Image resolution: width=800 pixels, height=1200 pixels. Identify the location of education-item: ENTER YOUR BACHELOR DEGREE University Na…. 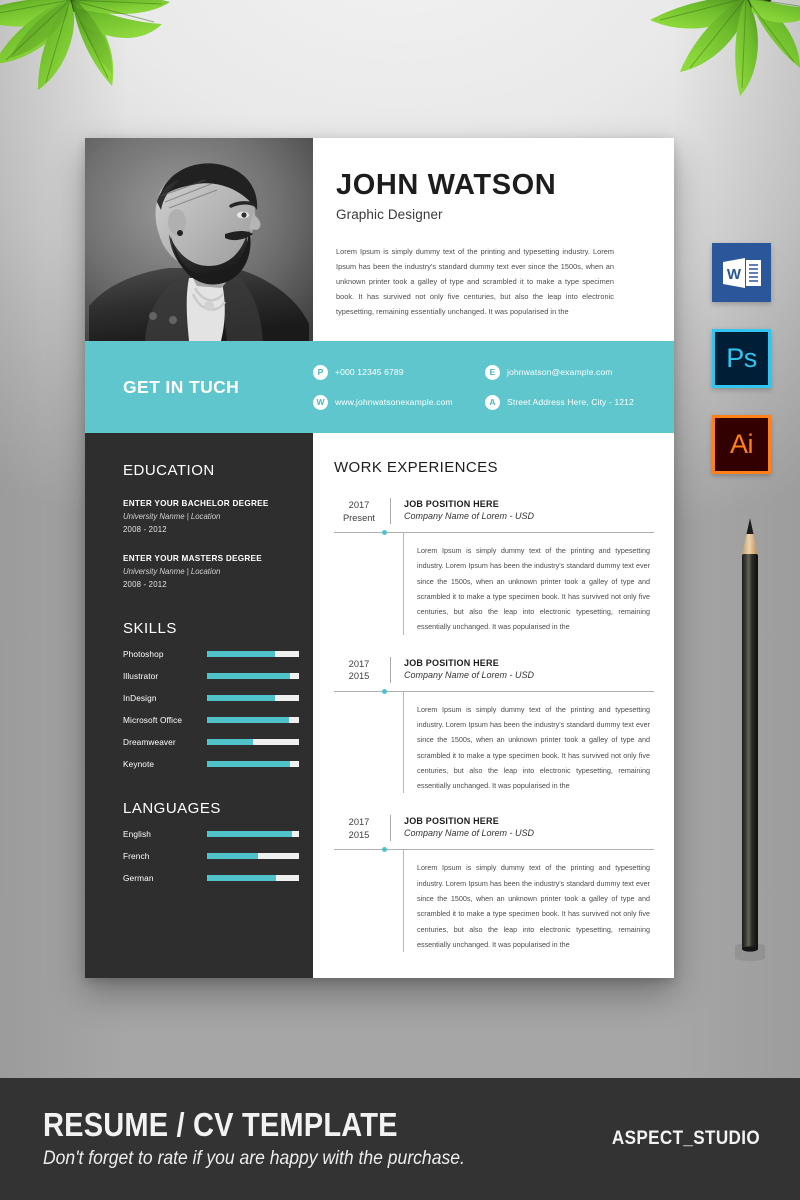
(199, 516).